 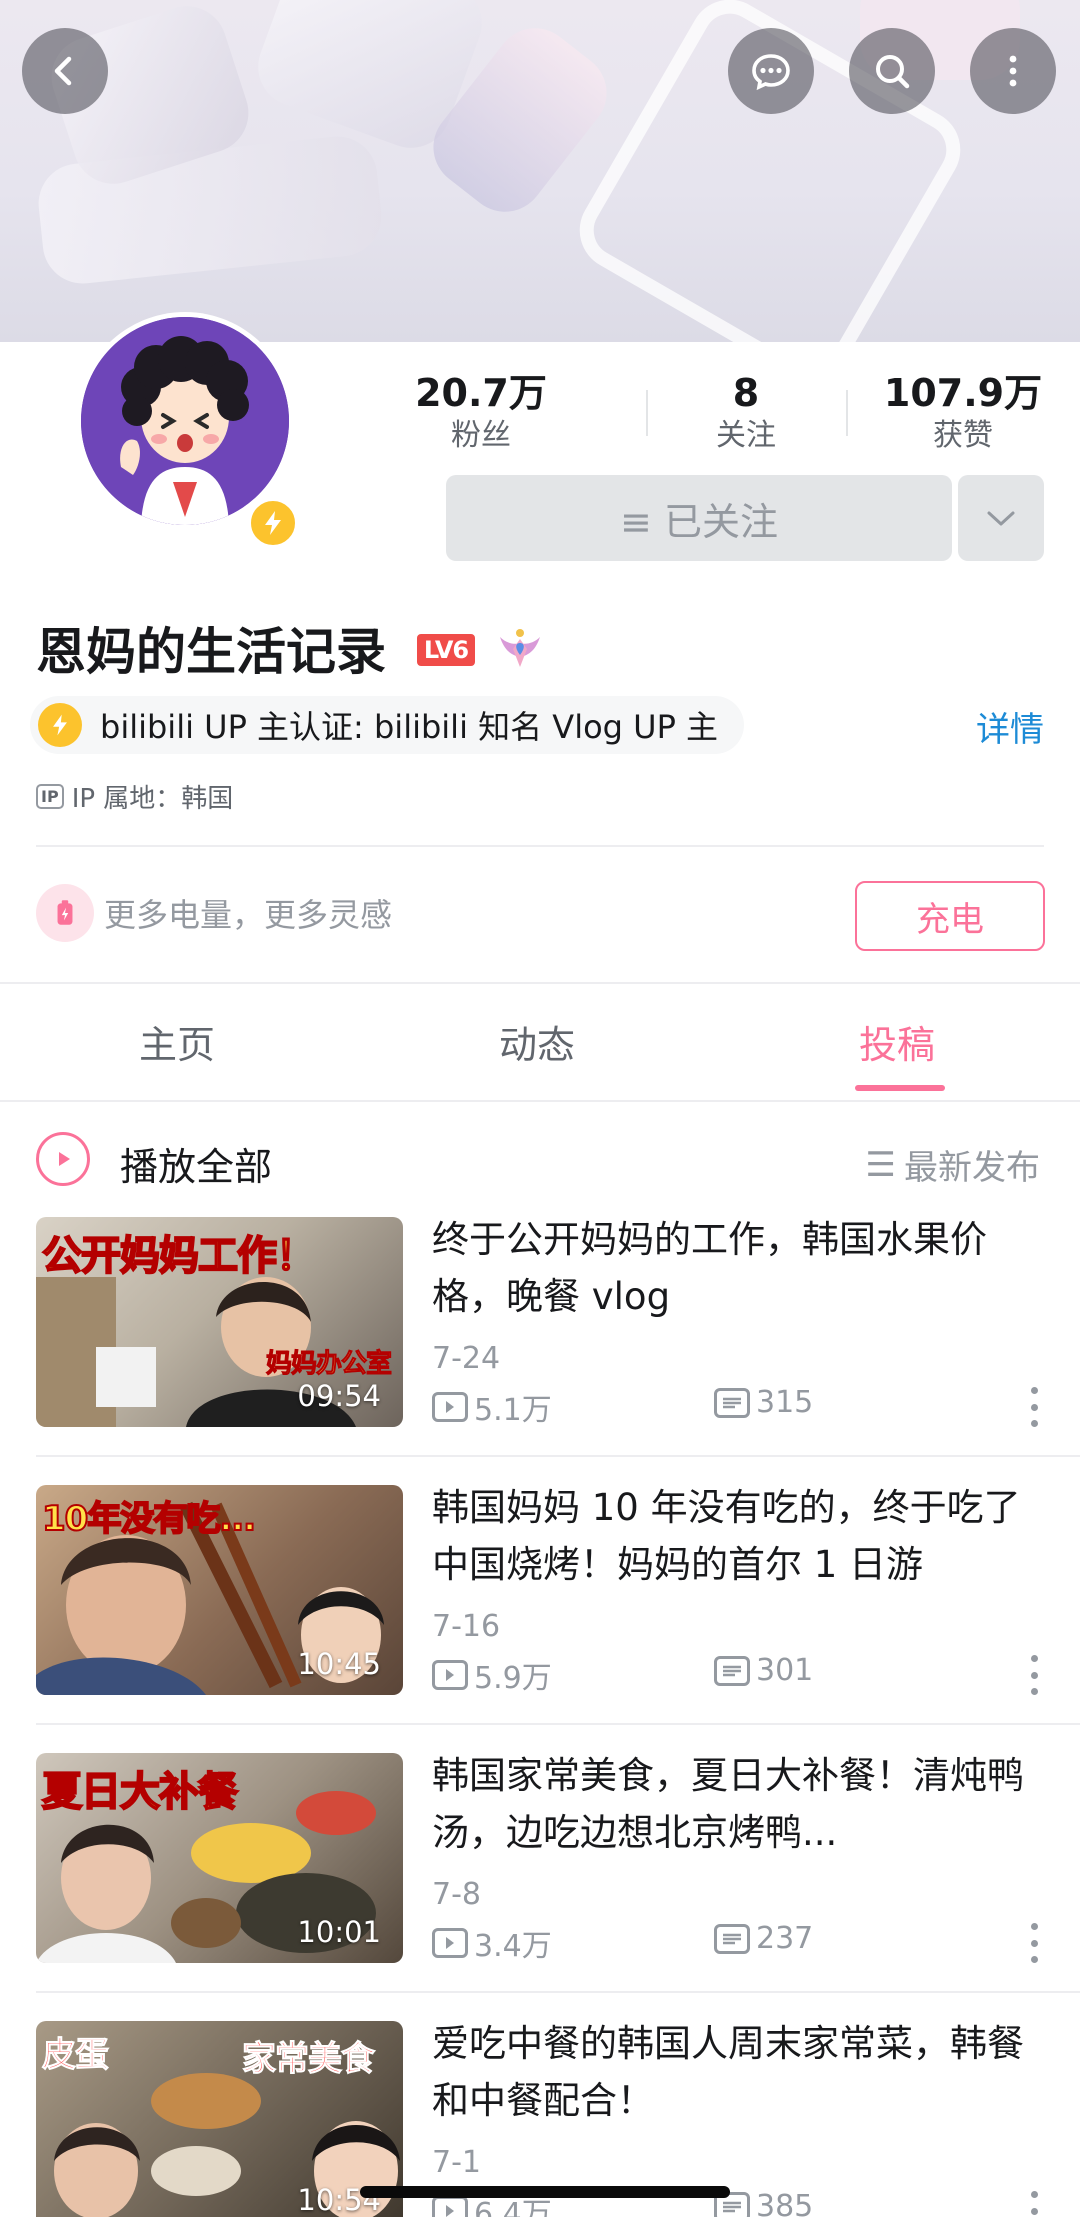 I want to click on fans-count: 20.7万, so click(x=481, y=393).